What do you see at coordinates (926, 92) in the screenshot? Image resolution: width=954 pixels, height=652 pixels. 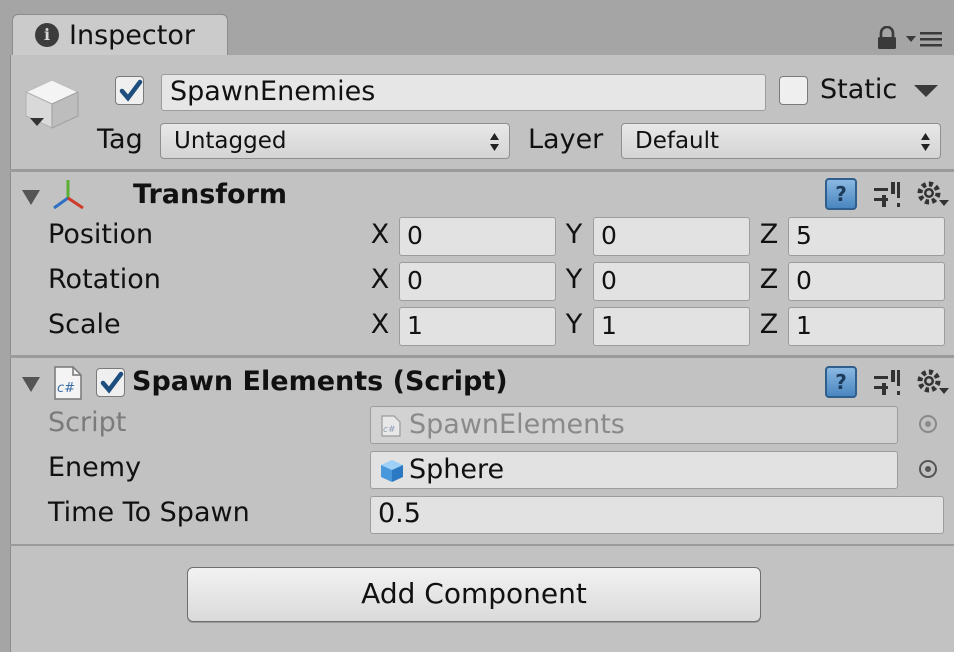 I see `static-dropdown-icon` at bounding box center [926, 92].